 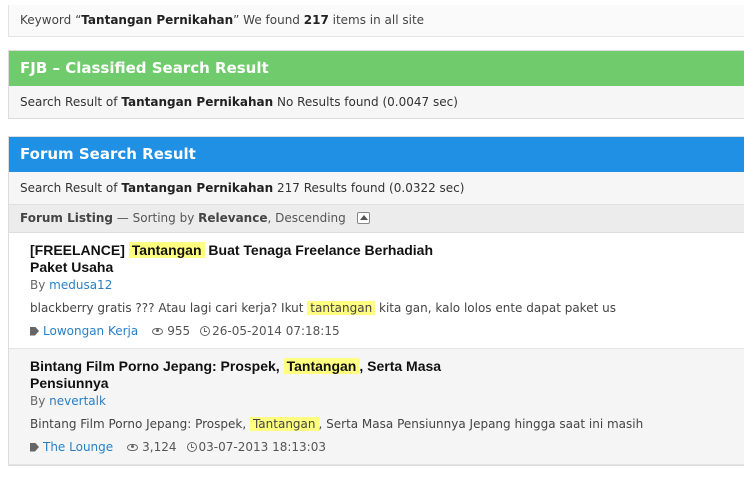 What do you see at coordinates (378, 285) in the screenshot?
I see `result-byline: By medusa12` at bounding box center [378, 285].